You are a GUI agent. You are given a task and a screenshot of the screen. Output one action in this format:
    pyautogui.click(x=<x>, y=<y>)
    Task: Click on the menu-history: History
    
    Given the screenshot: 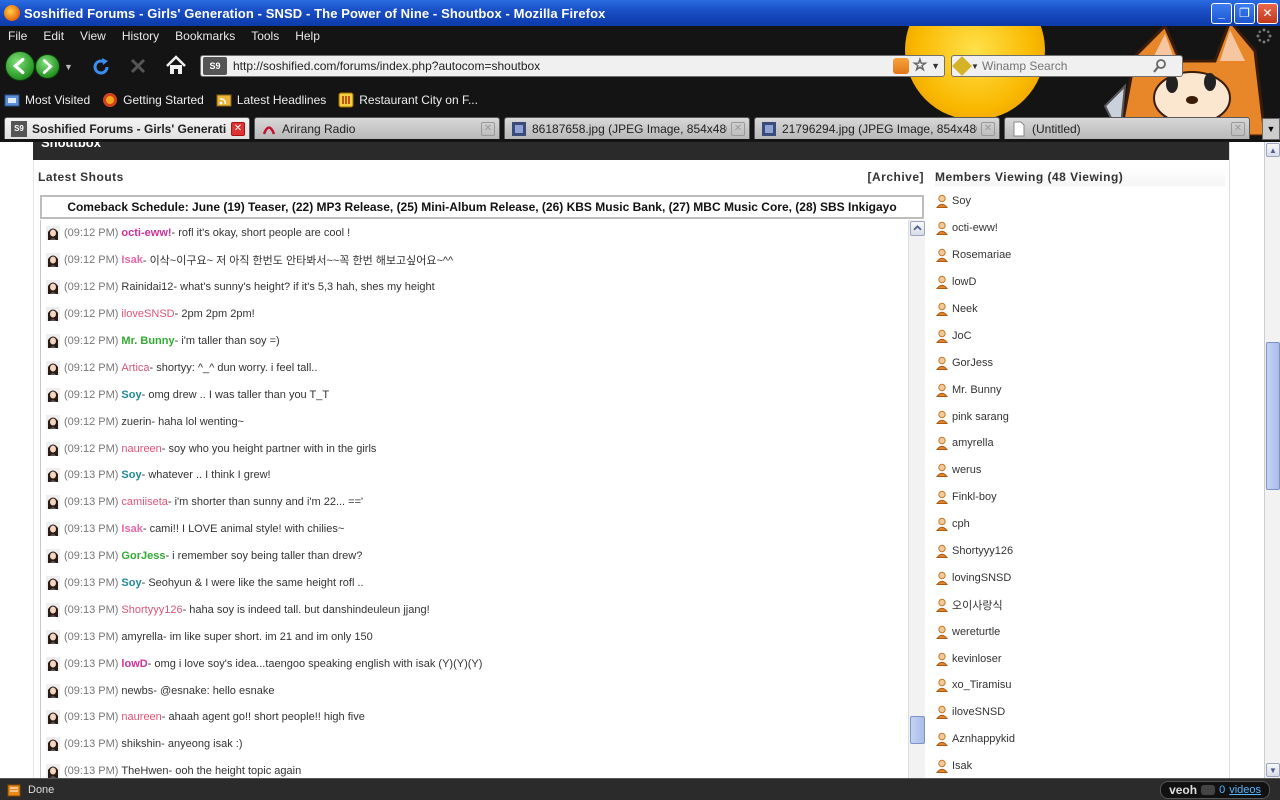 What is the action you would take?
    pyautogui.click(x=140, y=36)
    